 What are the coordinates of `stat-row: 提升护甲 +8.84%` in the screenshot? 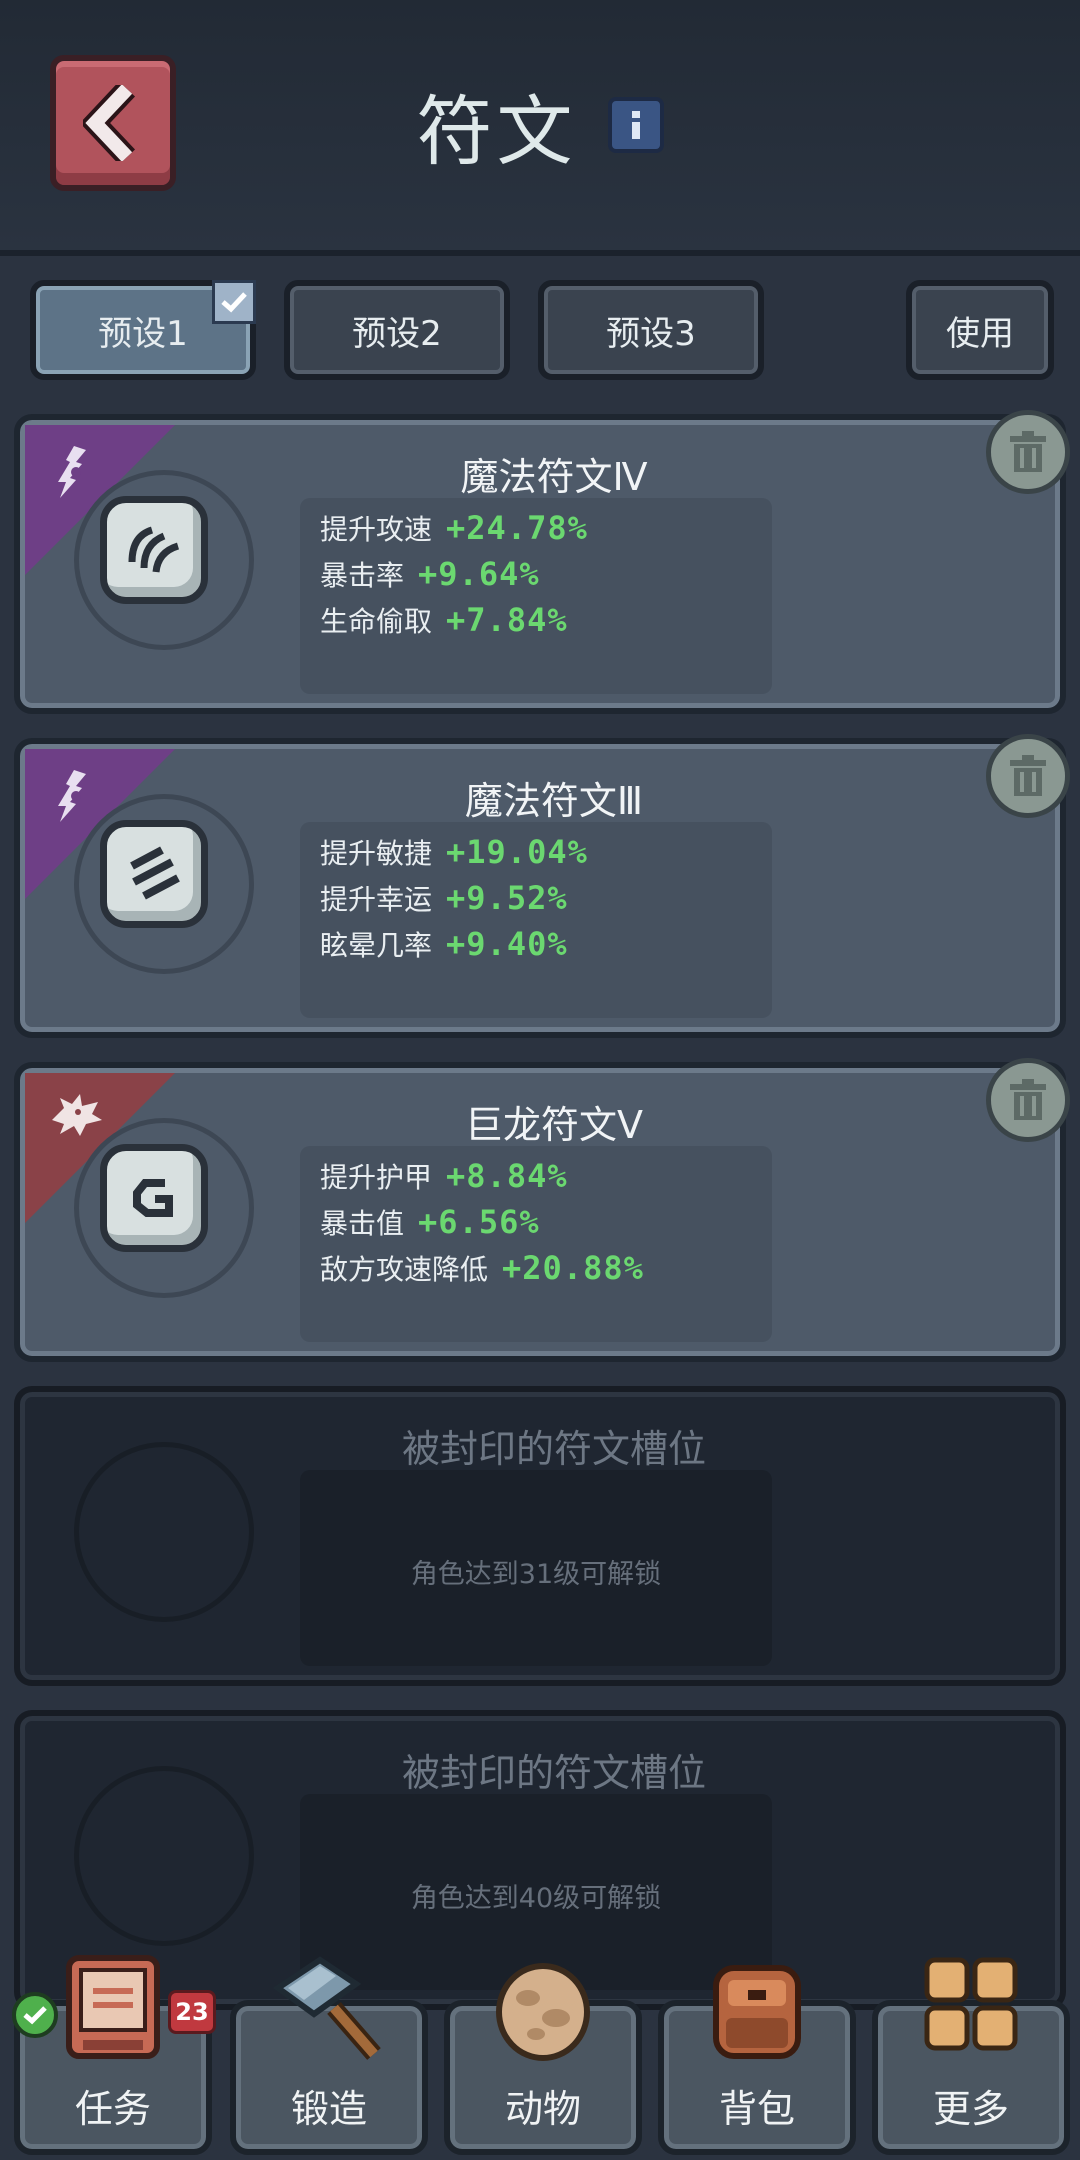 It's located at (444, 1176).